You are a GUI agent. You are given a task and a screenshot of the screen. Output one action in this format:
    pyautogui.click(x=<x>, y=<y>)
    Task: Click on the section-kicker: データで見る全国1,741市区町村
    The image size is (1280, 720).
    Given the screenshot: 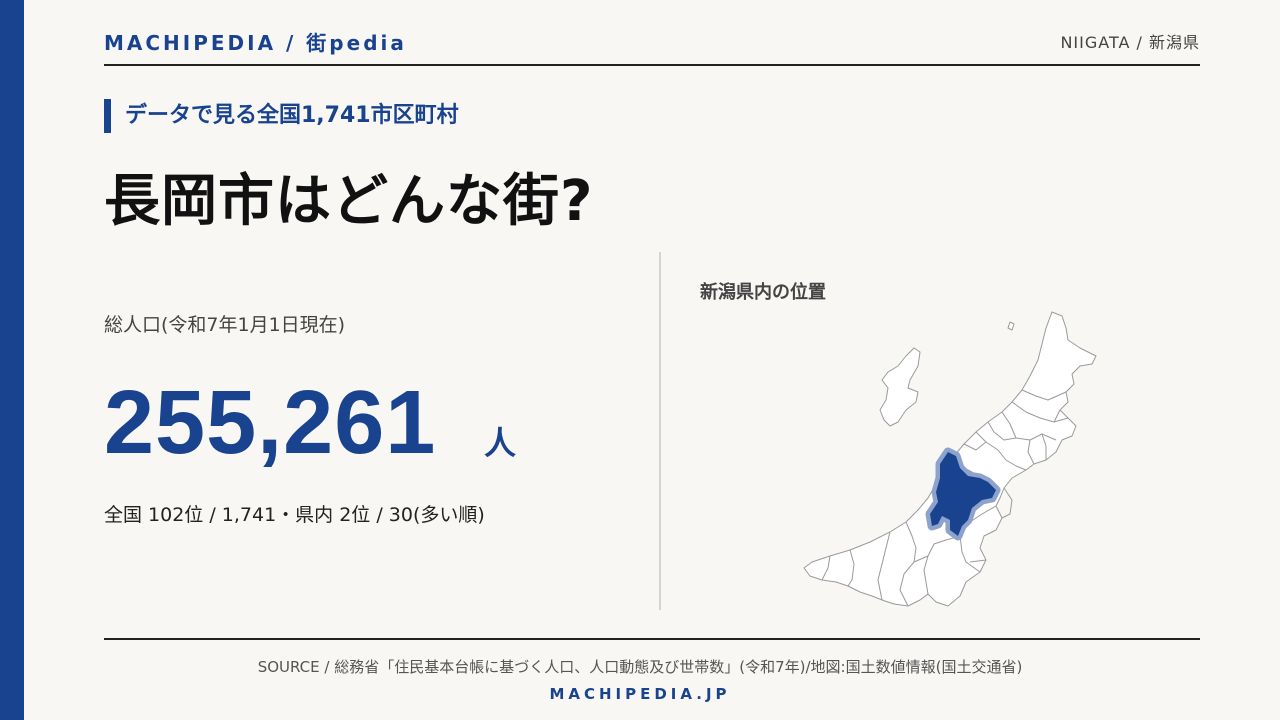 What is the action you would take?
    pyautogui.click(x=281, y=116)
    